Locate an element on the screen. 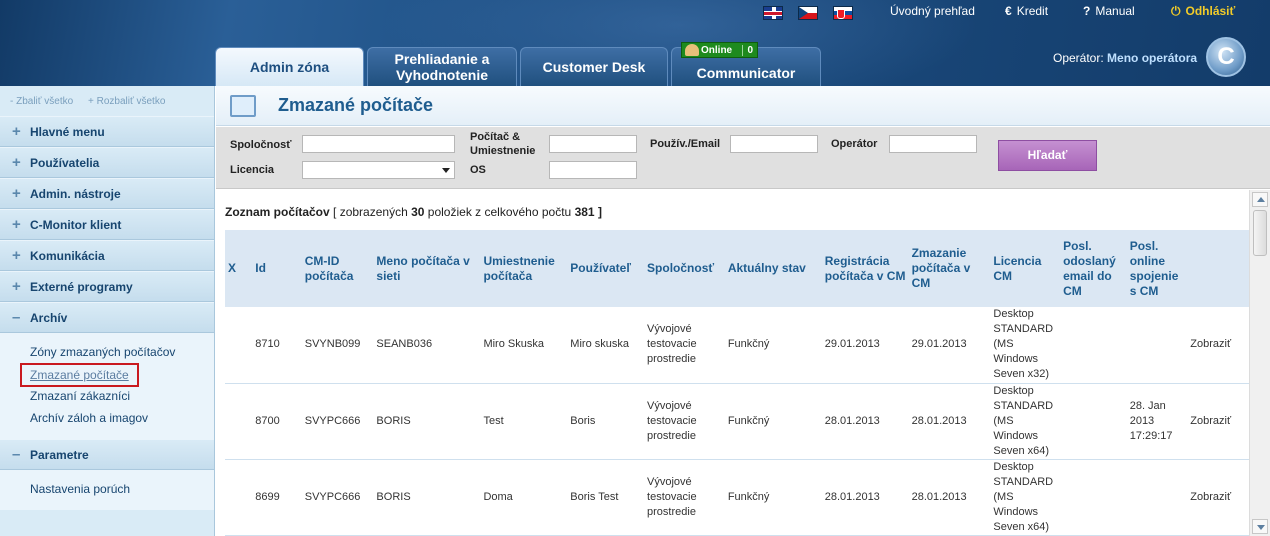  sidebar-item-admin-nastroje: + Admin. nástroje is located at coordinates (107, 193).